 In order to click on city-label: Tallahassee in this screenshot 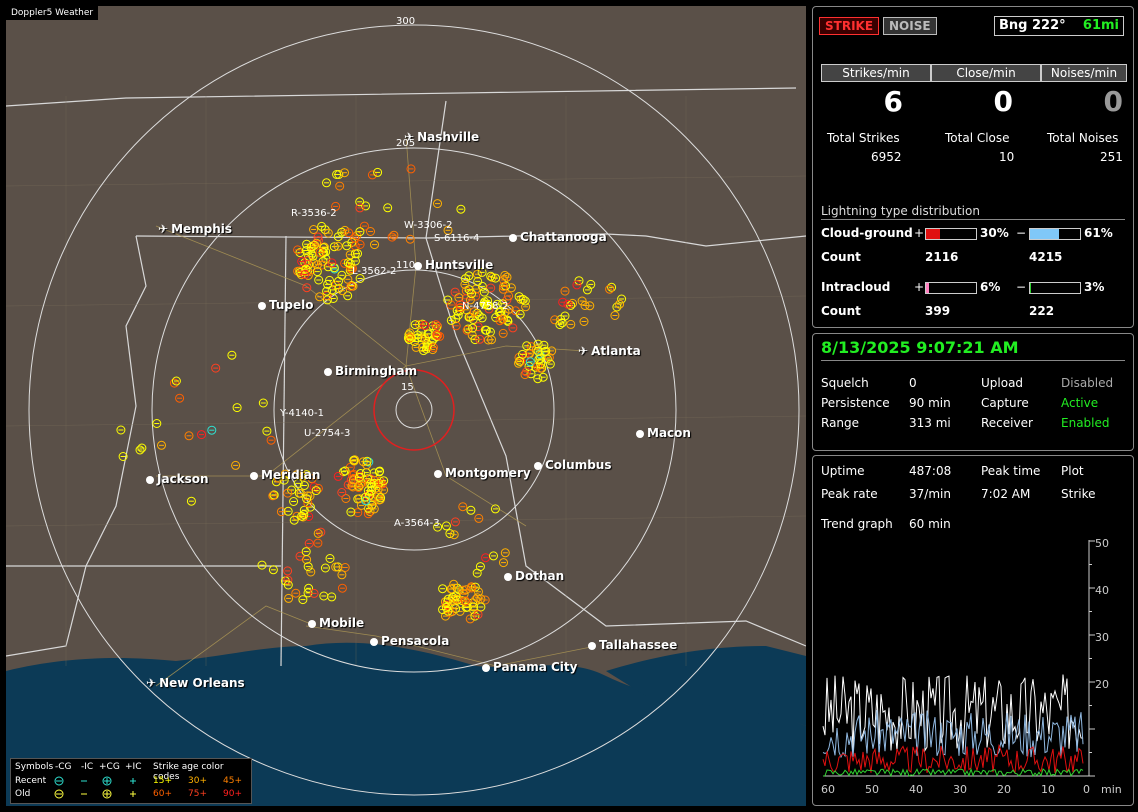, I will do `click(632, 645)`.